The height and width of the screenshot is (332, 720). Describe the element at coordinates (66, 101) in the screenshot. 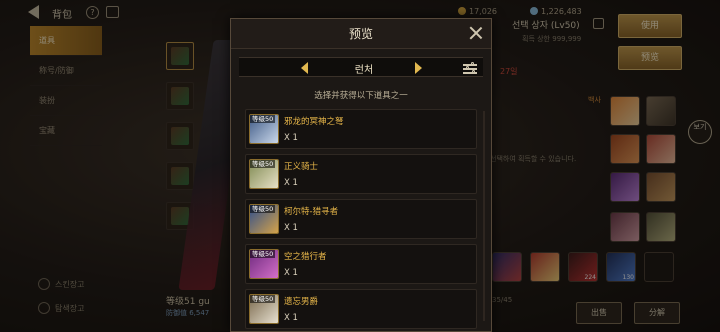

I see `nav-item-costume: 装扮` at that location.